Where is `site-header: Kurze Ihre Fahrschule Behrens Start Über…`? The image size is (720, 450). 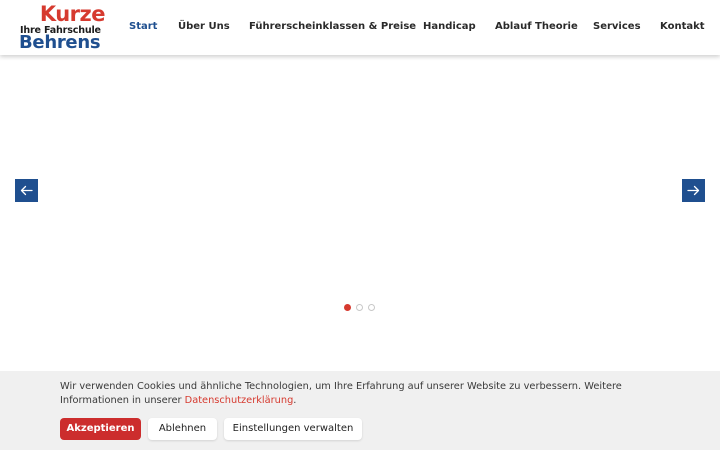 site-header: Kurze Ihre Fahrschule Behrens Start Über… is located at coordinates (360, 27).